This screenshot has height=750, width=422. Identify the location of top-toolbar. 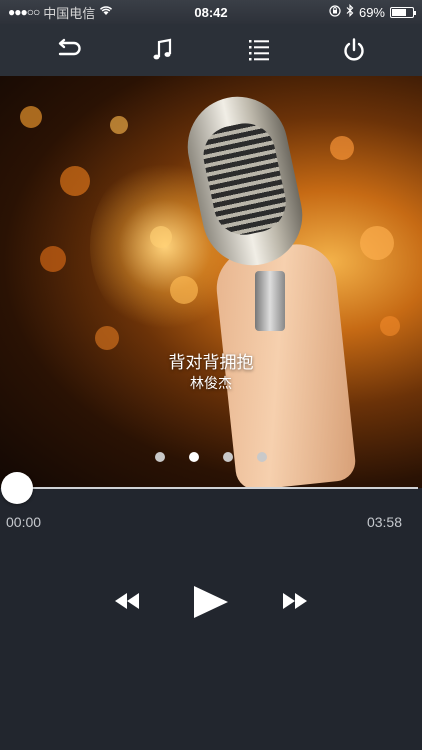
(211, 50).